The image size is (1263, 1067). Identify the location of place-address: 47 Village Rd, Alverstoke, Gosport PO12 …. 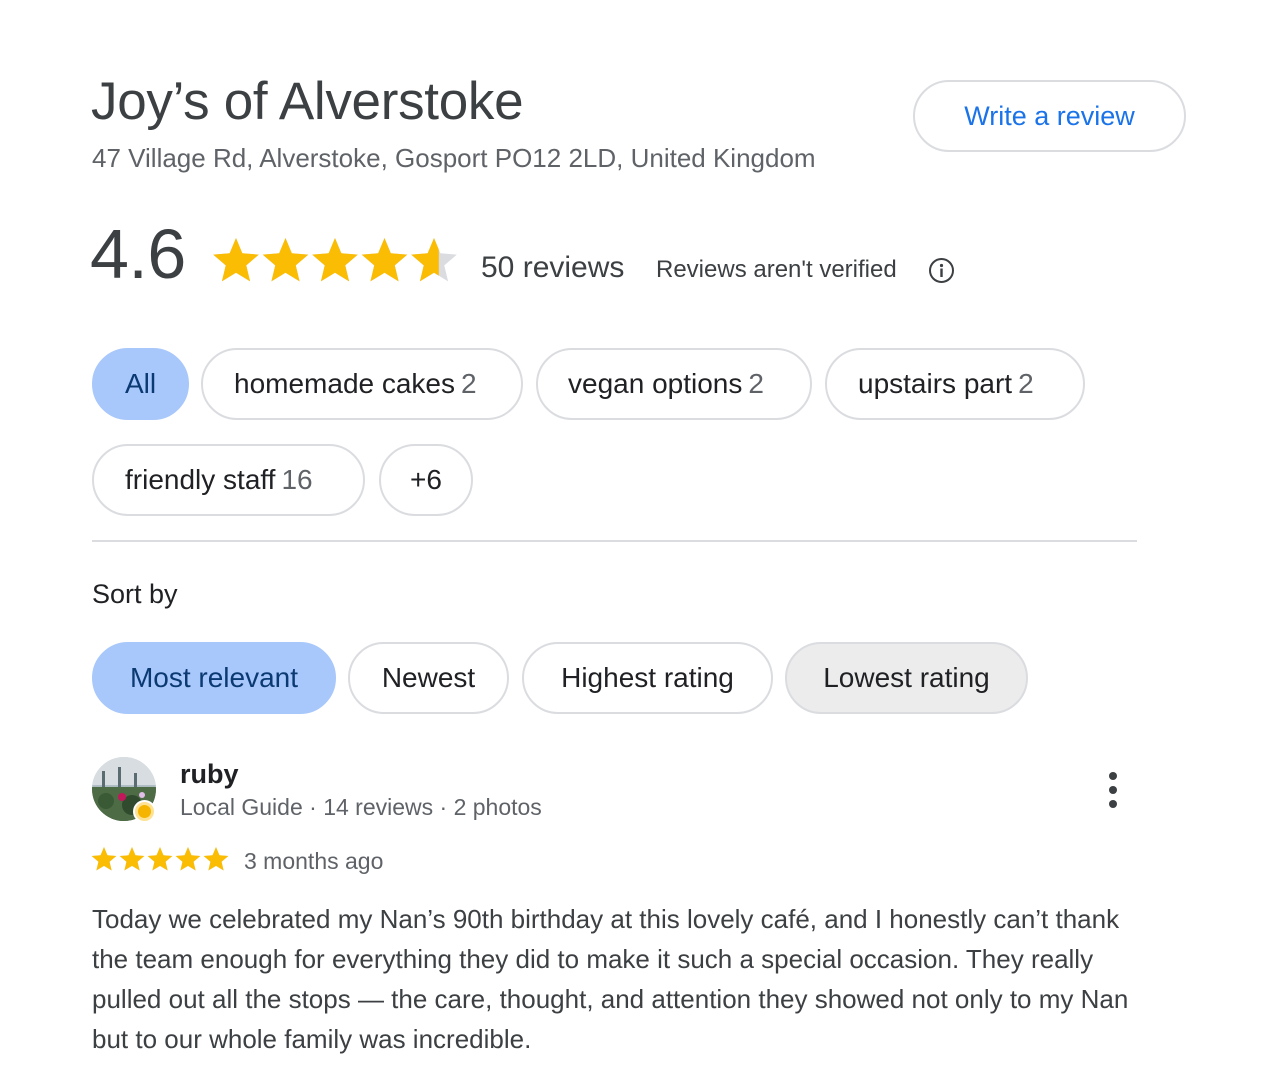
(454, 158).